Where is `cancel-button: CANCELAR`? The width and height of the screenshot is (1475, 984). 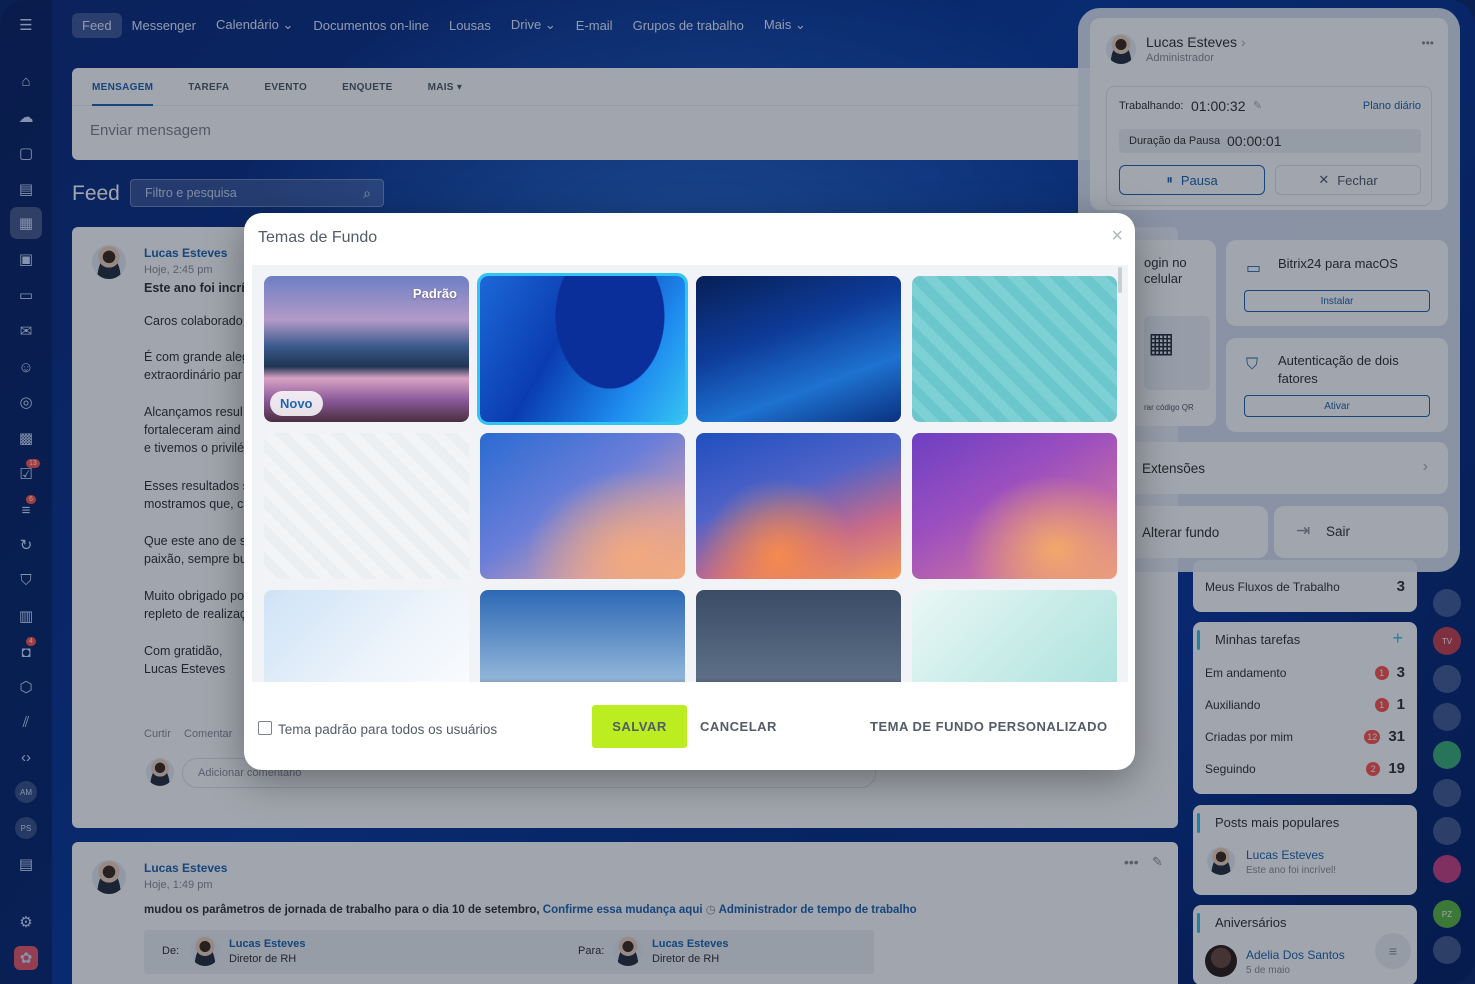 cancel-button: CANCELAR is located at coordinates (738, 726).